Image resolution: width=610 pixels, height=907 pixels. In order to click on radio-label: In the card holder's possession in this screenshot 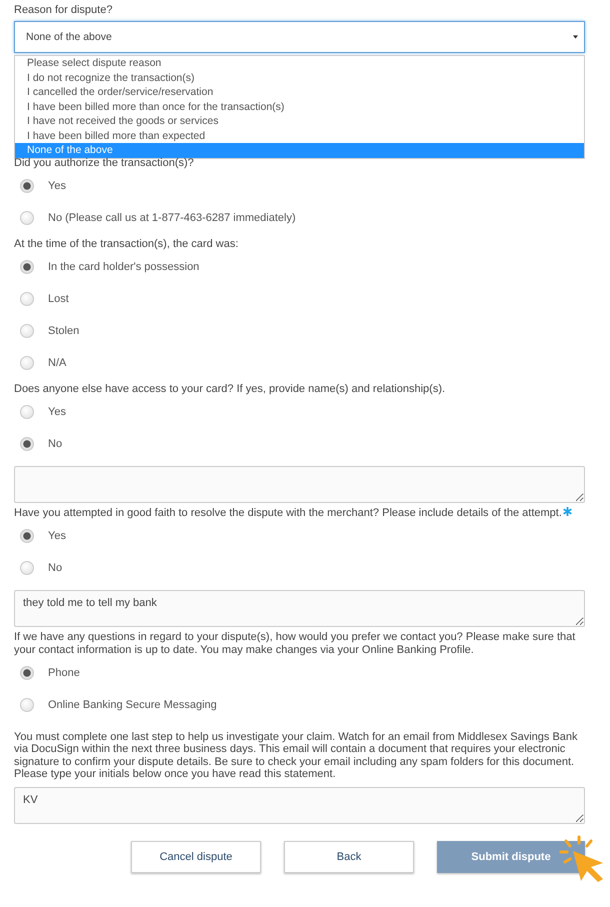, I will do `click(124, 266)`.